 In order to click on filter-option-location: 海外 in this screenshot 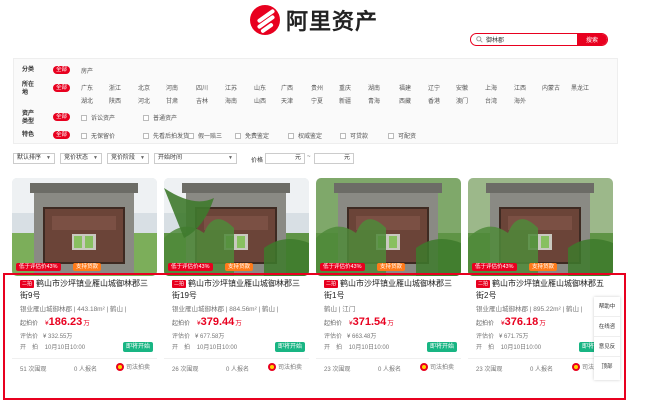, I will do `click(520, 100)`.